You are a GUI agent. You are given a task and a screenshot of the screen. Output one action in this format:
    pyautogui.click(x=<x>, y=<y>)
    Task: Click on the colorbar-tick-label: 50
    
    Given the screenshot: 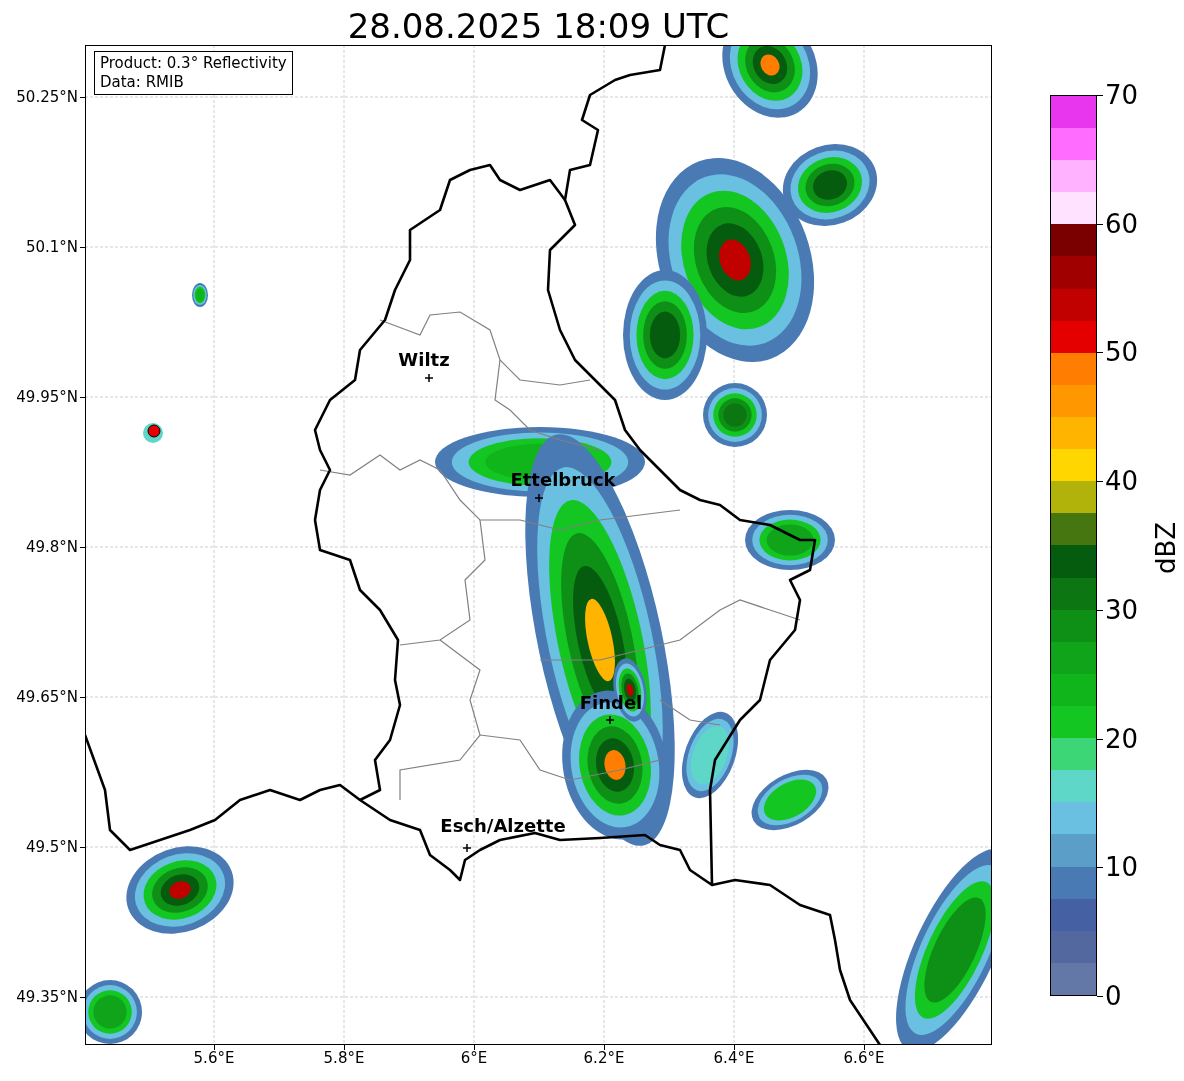 What is the action you would take?
    pyautogui.click(x=1122, y=352)
    